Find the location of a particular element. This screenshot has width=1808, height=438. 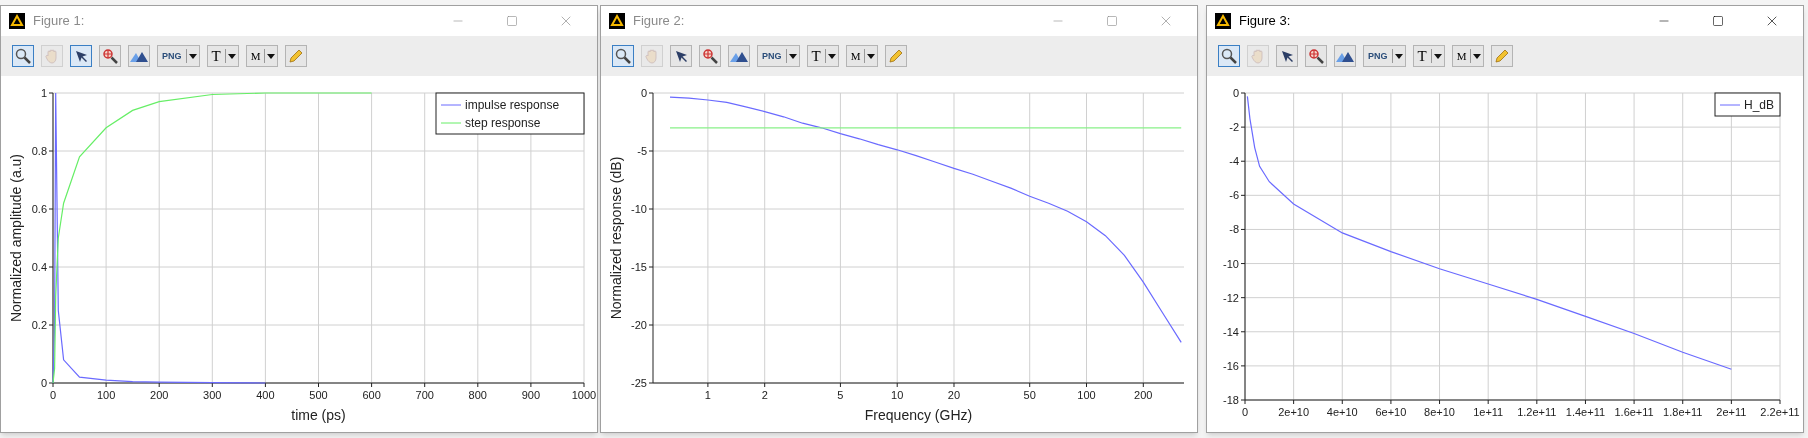

x-tick-label: 4e+10 is located at coordinates (1342, 412).